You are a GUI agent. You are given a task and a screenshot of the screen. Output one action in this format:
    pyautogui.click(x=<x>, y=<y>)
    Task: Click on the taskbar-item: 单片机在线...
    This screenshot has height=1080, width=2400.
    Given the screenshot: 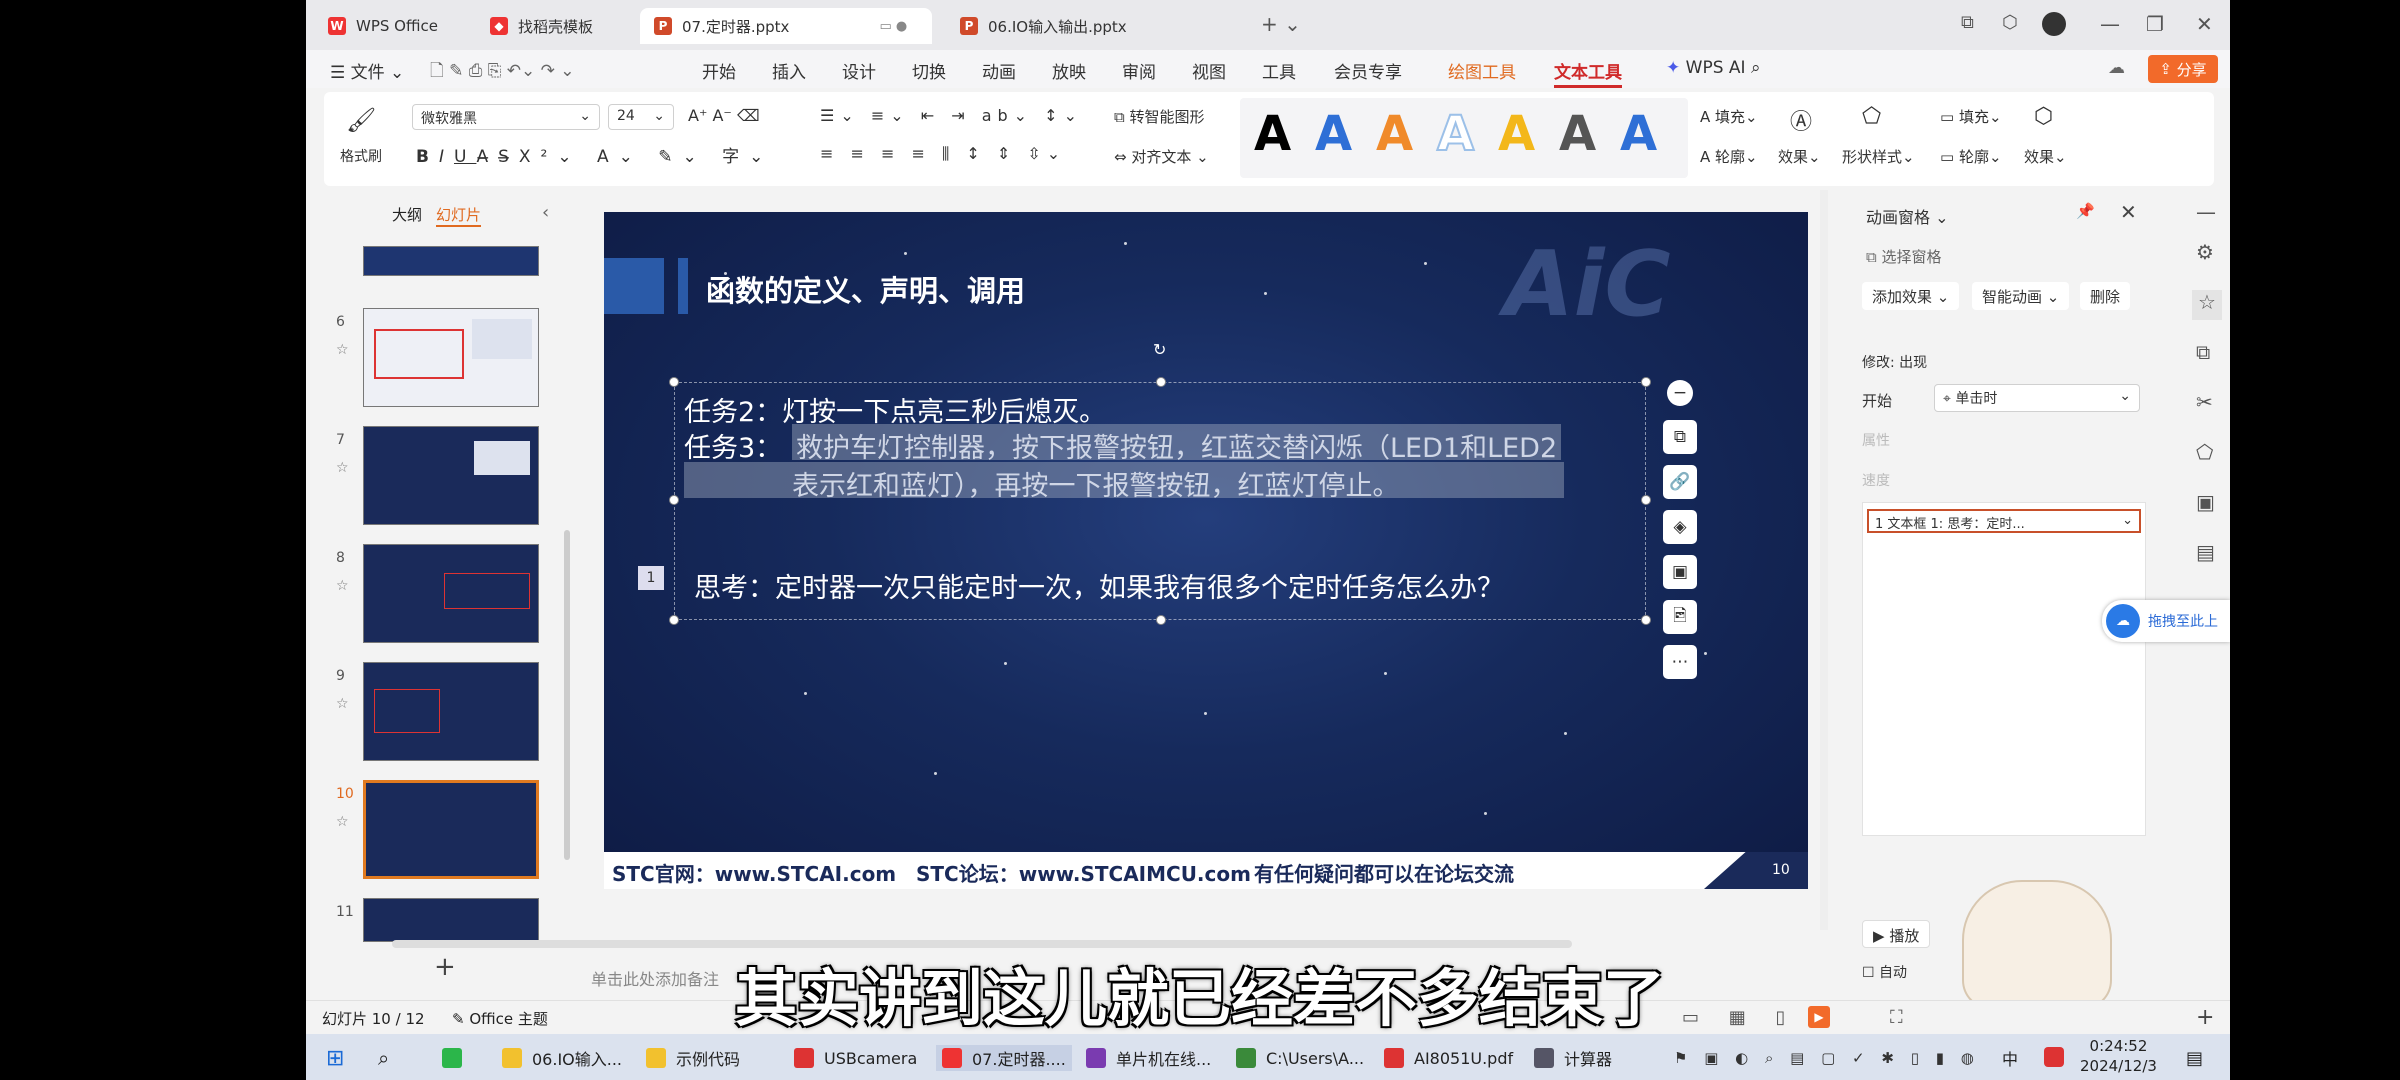 What is the action you would take?
    pyautogui.click(x=1148, y=1058)
    